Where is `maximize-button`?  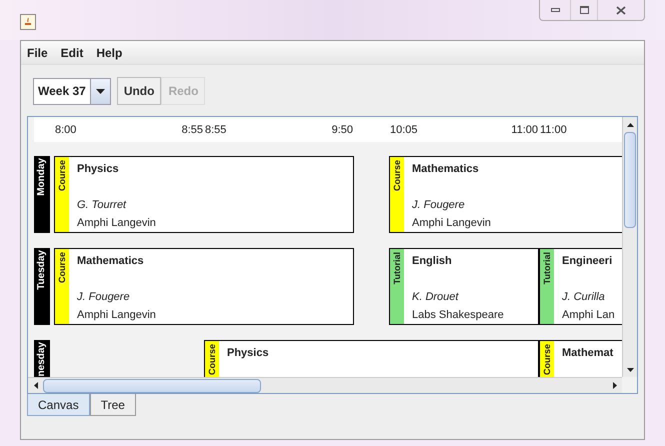 maximize-button is located at coordinates (584, 10).